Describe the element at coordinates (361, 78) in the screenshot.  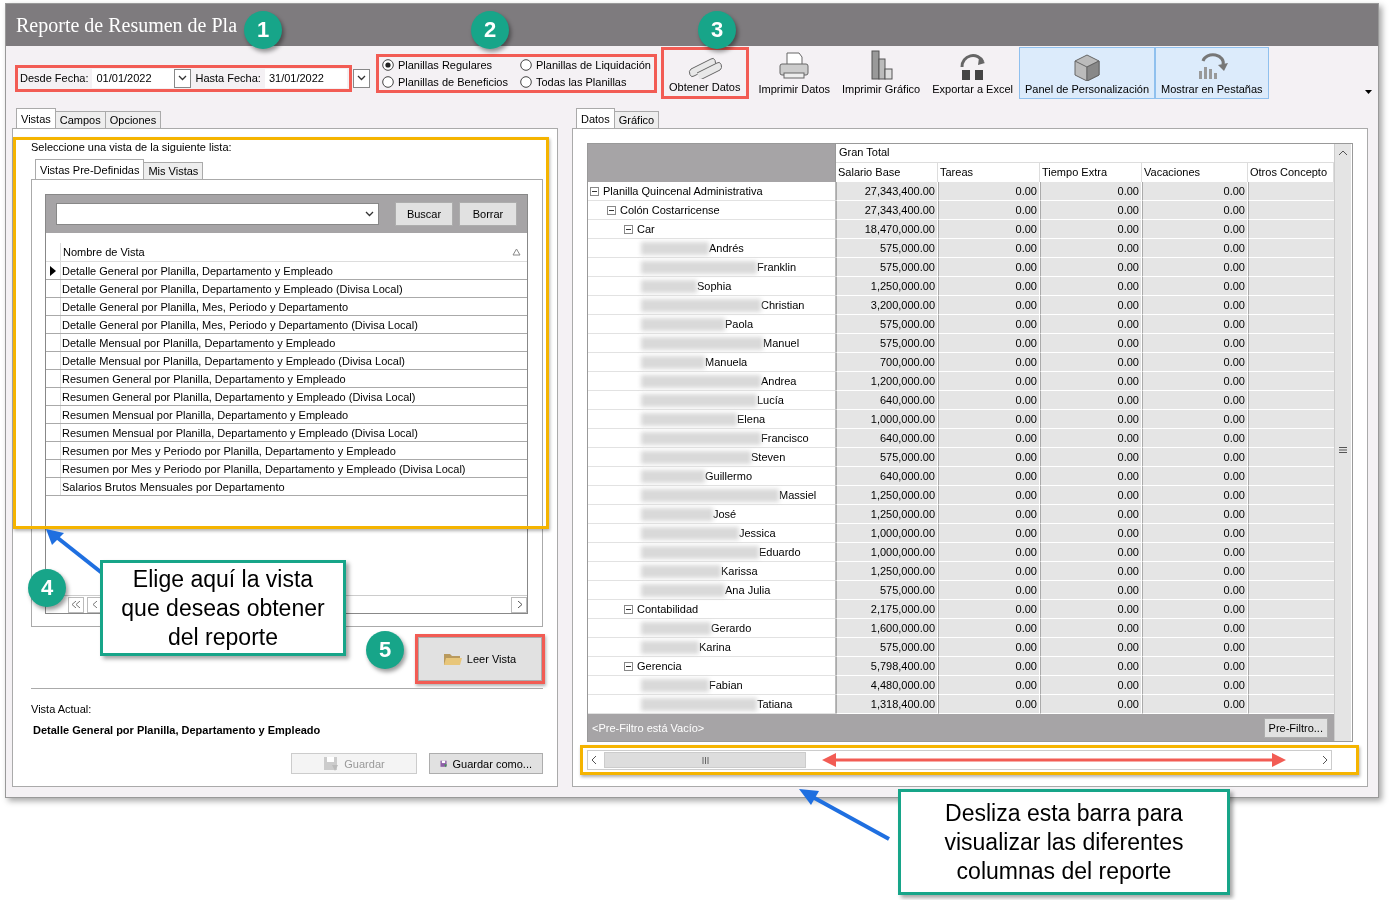
I see `date-dropdown-button` at that location.